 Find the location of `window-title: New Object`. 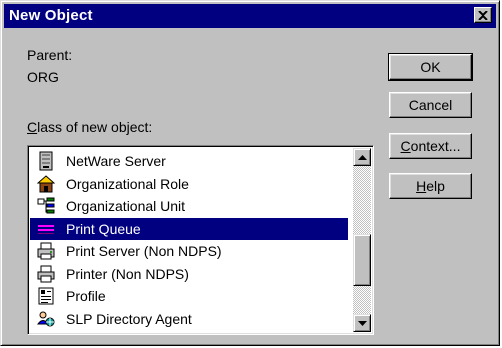

window-title: New Object is located at coordinates (51, 15).